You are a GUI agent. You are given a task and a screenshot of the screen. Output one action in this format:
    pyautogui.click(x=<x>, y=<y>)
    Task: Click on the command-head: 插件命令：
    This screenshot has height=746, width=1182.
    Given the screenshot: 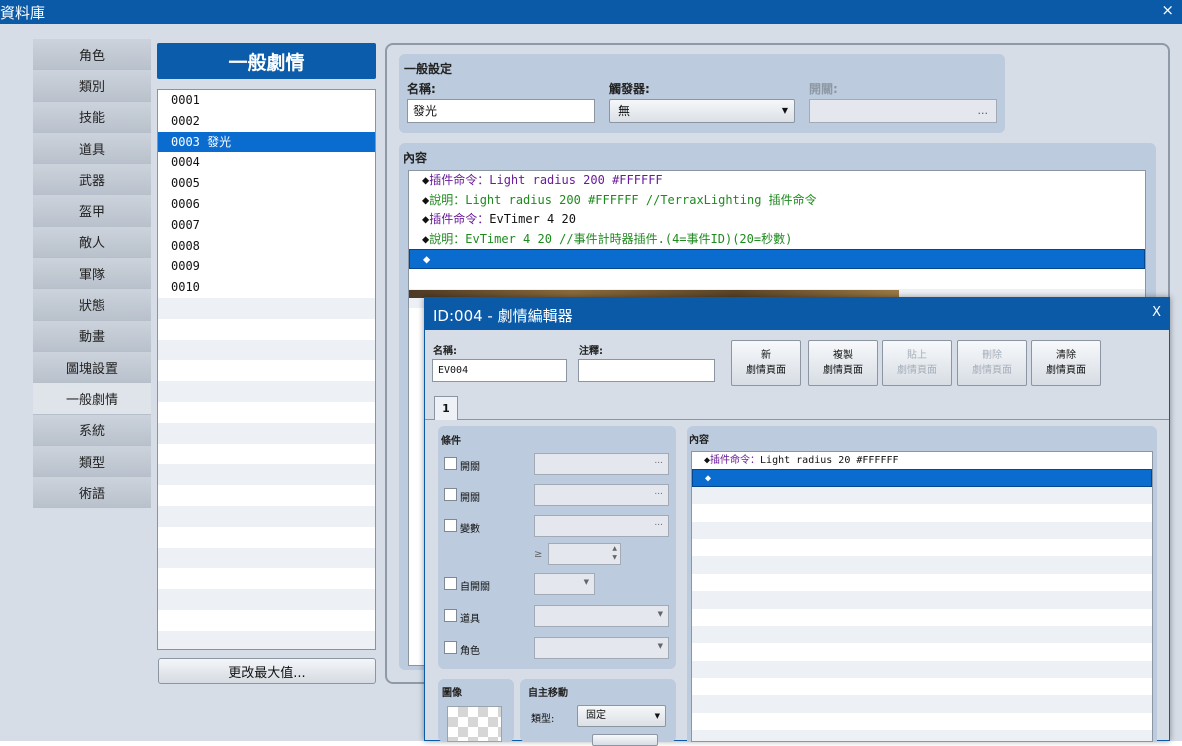 What is the action you would take?
    pyautogui.click(x=459, y=180)
    